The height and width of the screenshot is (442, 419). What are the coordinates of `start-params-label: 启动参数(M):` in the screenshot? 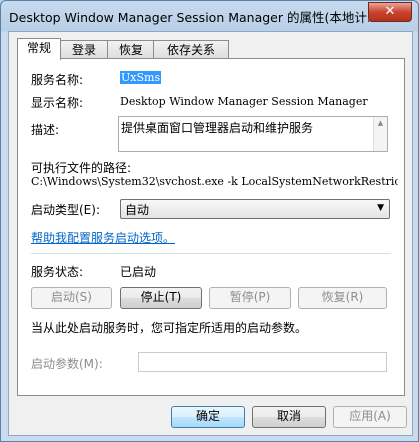 It's located at (67, 364).